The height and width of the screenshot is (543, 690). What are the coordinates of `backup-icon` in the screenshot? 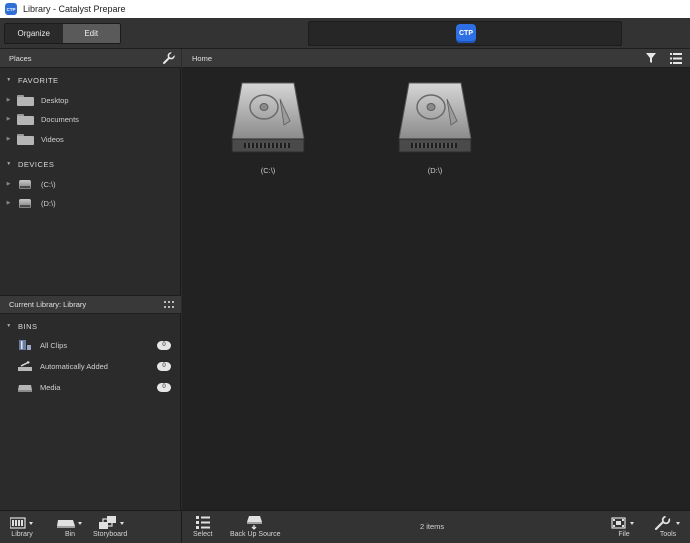 It's located at (255, 522).